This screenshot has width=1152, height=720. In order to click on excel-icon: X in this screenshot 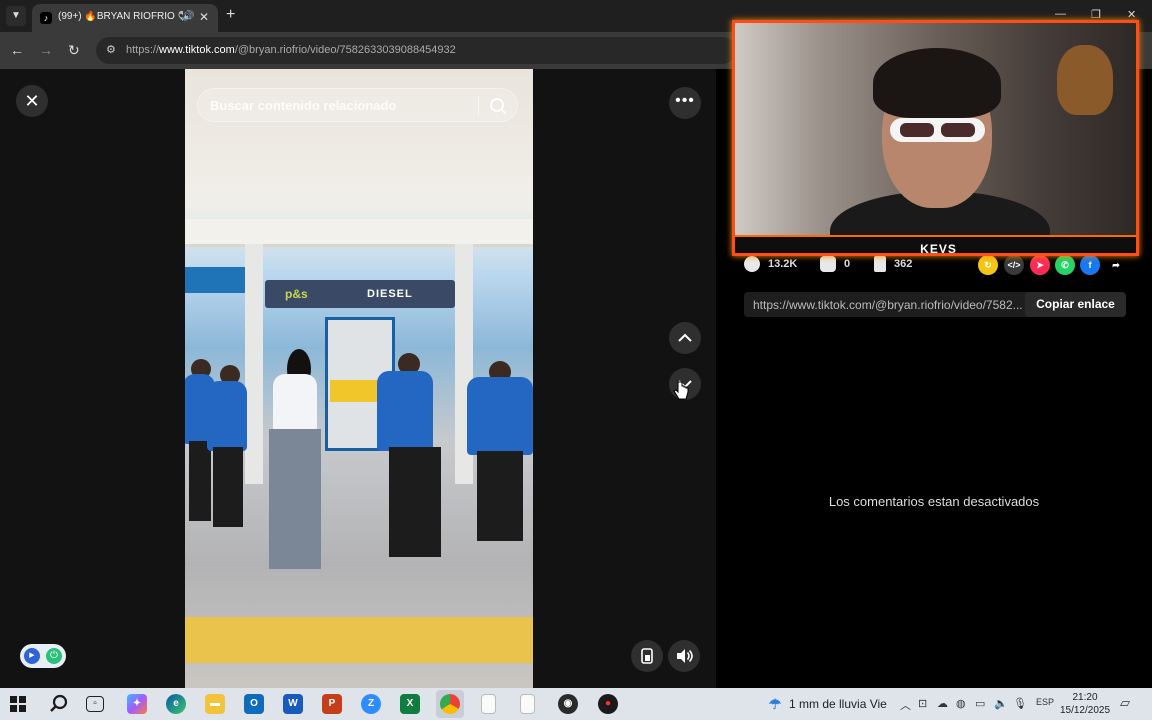, I will do `click(410, 704)`.